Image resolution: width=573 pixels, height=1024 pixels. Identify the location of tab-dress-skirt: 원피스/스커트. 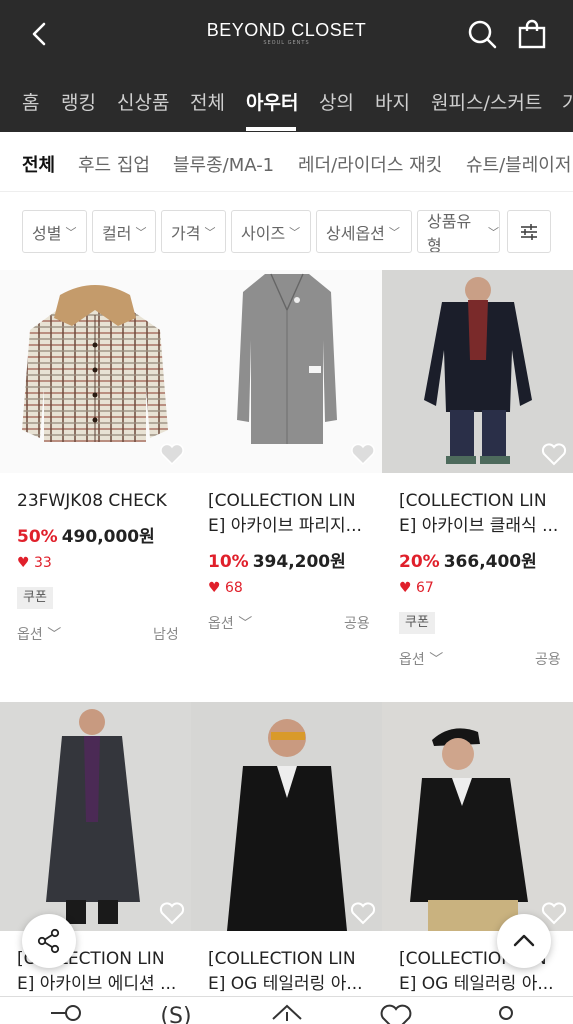
(486, 101).